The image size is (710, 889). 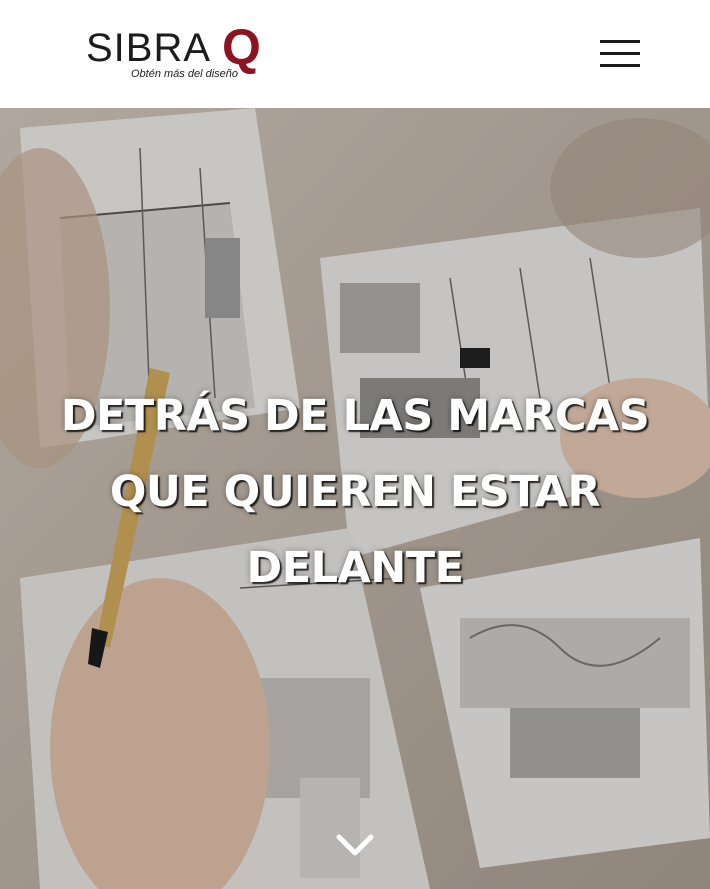 I want to click on hero-title-line-2: QUE QUIEREN ESTAR, so click(x=355, y=492).